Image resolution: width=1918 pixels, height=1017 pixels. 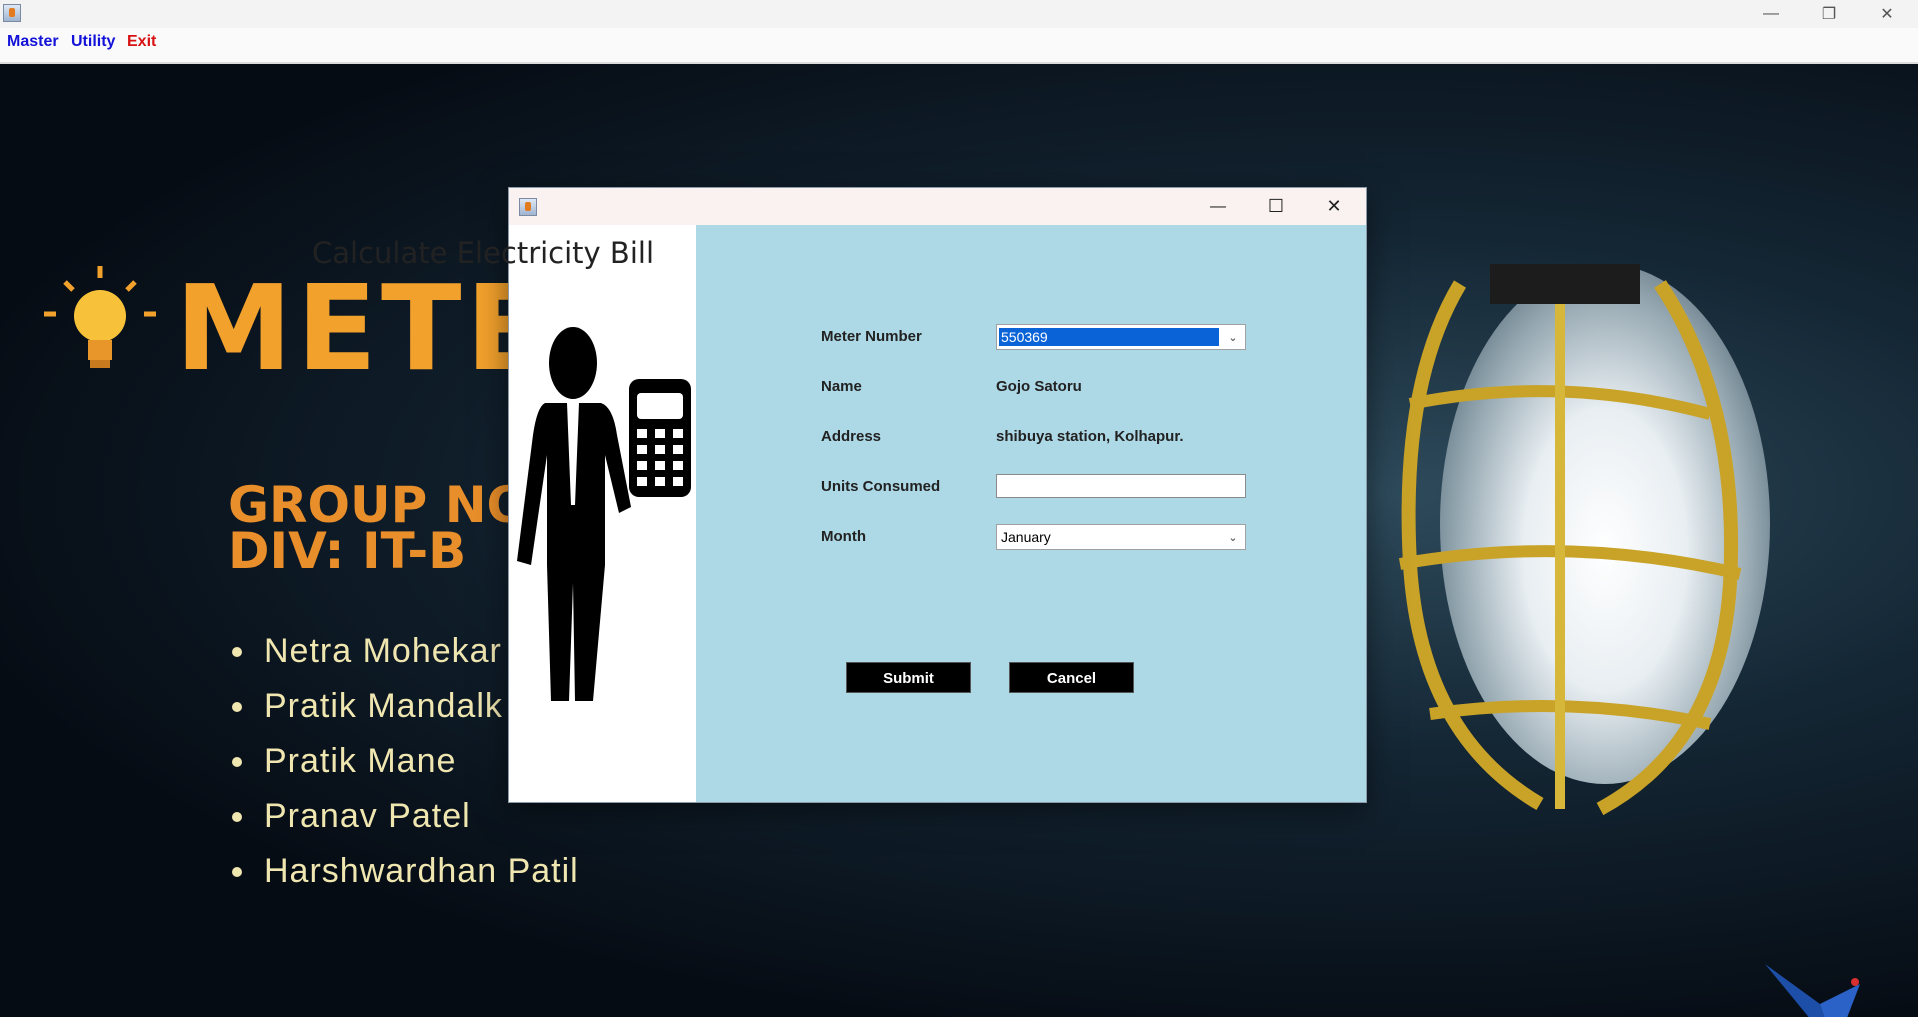 I want to click on dialog-maximize-button: ☐, so click(x=1276, y=206).